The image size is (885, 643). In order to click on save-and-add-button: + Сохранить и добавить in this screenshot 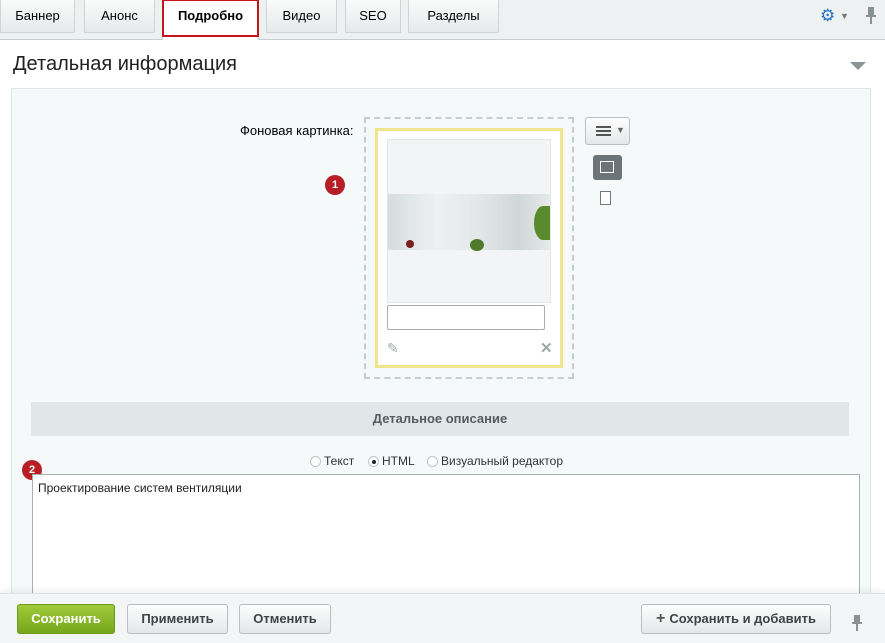, I will do `click(736, 619)`.